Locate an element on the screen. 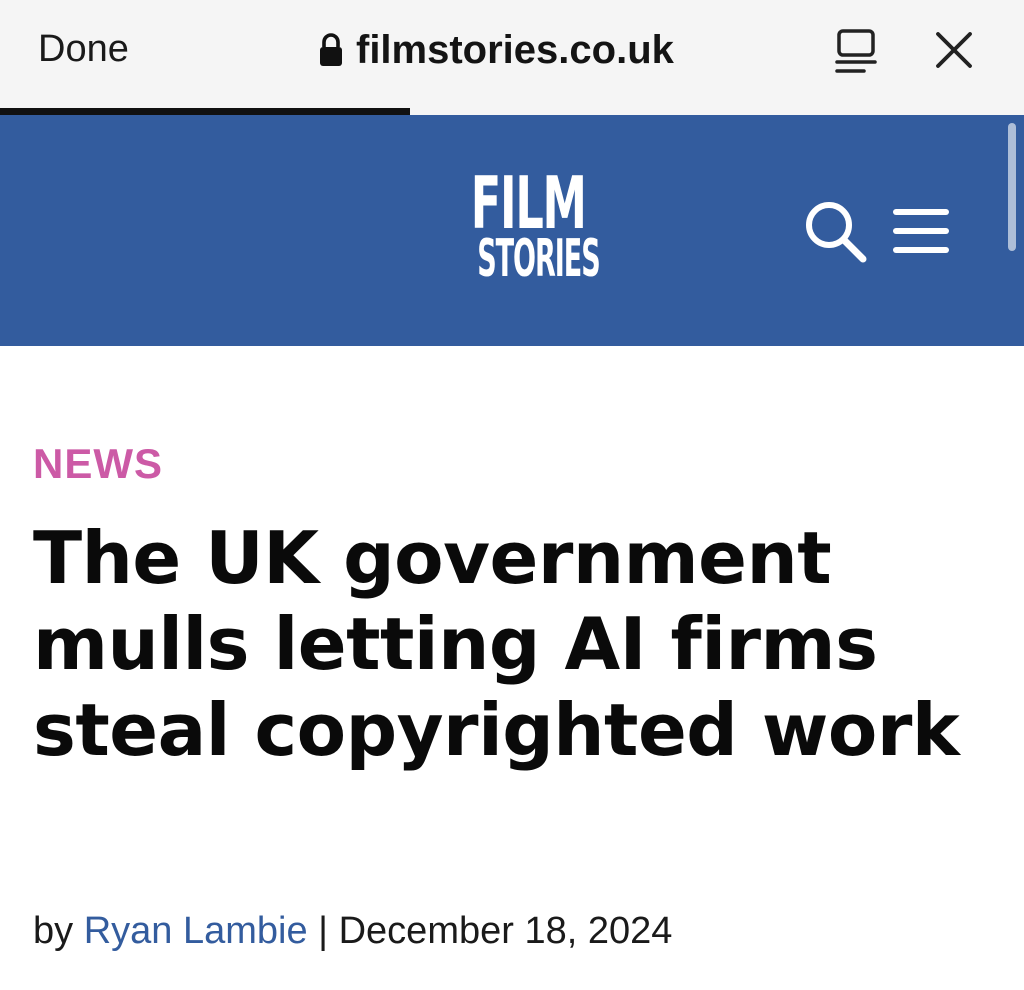  scrollbar is located at coordinates (1012, 187).